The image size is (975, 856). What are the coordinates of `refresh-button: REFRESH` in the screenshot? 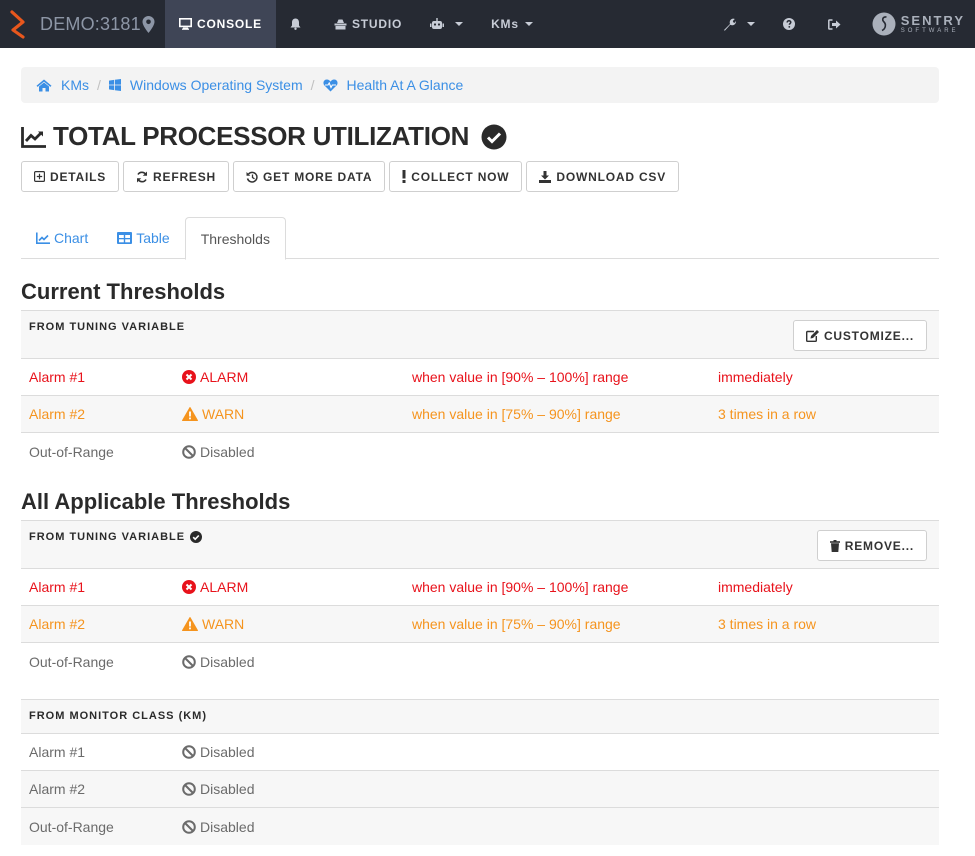 It's located at (176, 176).